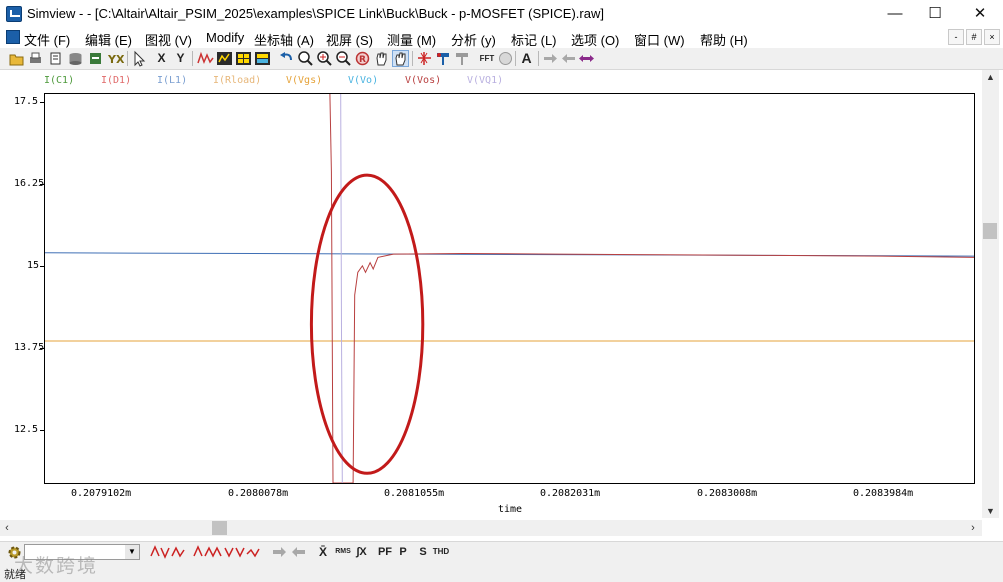 The height and width of the screenshot is (582, 1003). Describe the element at coordinates (304, 80) in the screenshot. I see `legend-item-vgs: V(Vgs)` at that location.